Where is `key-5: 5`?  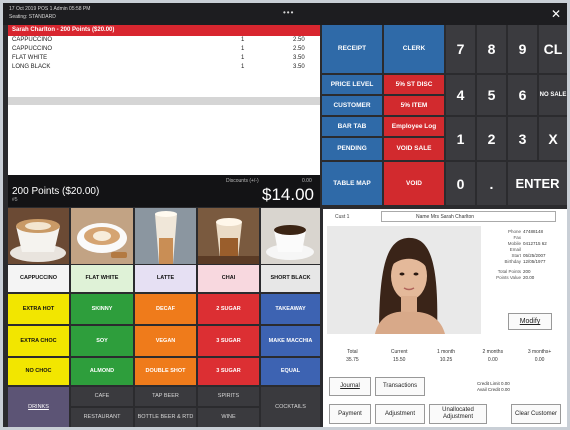 key-5: 5 is located at coordinates (491, 95).